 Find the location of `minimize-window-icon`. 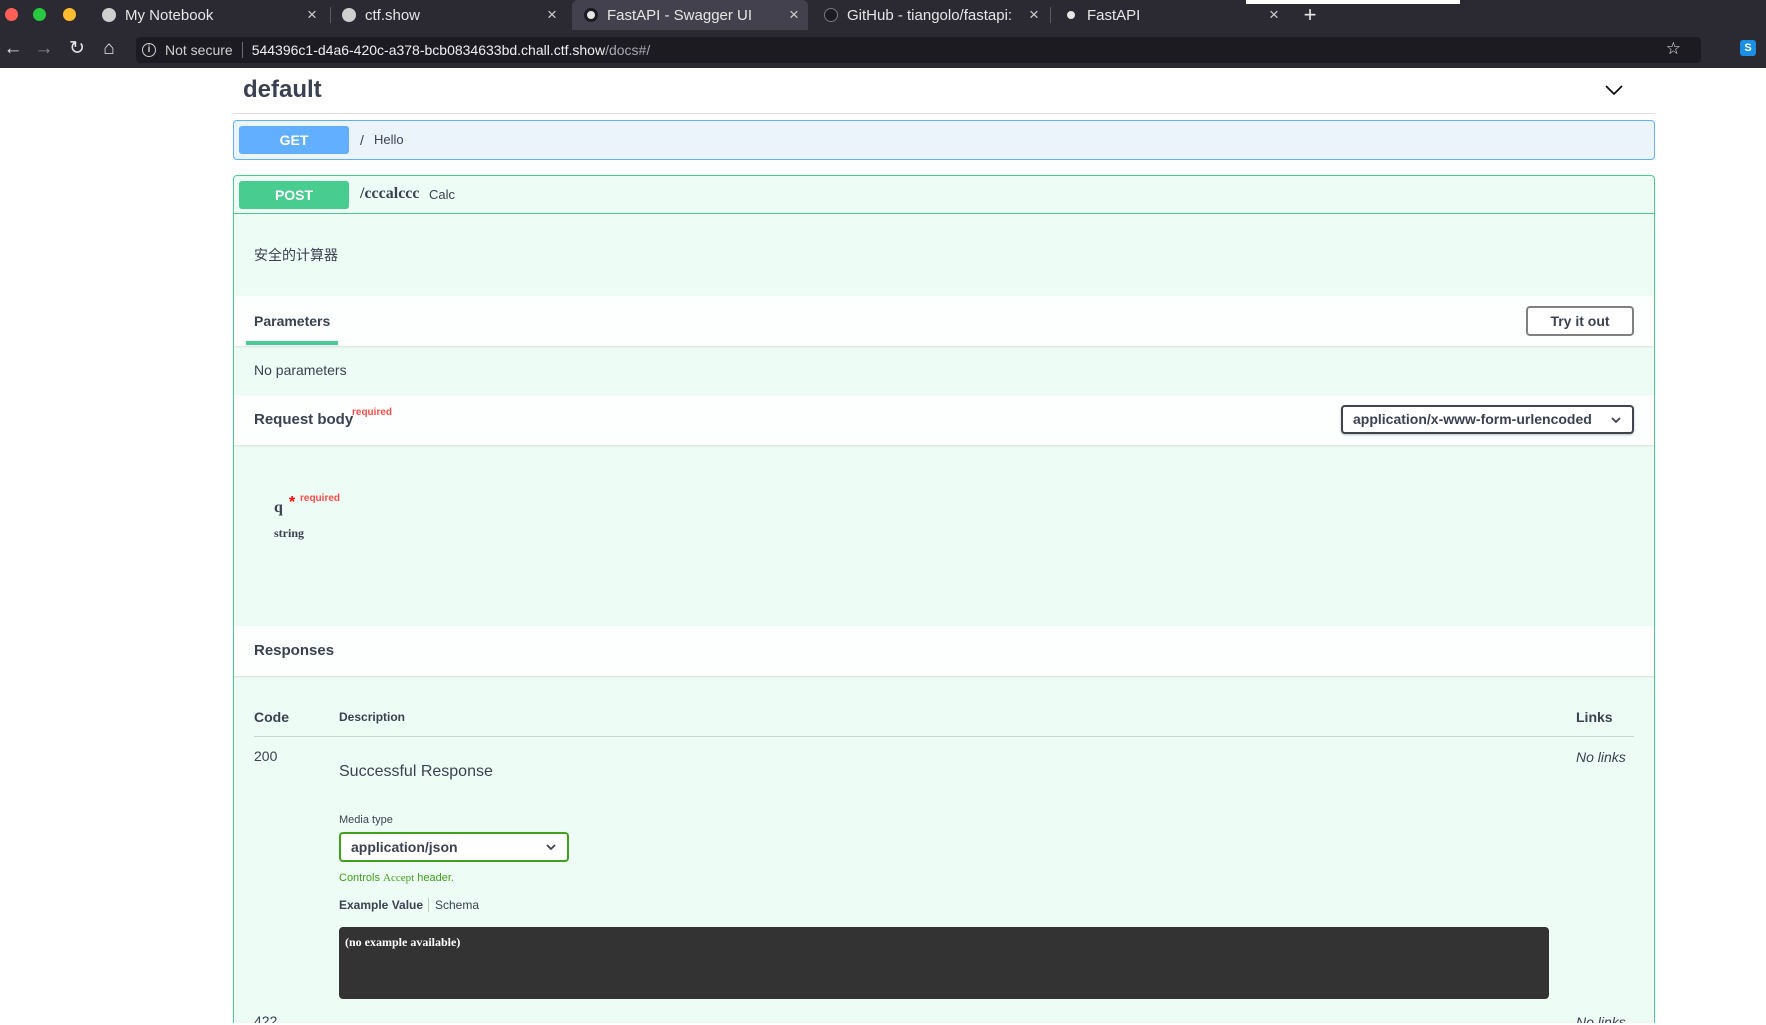

minimize-window-icon is located at coordinates (69, 14).